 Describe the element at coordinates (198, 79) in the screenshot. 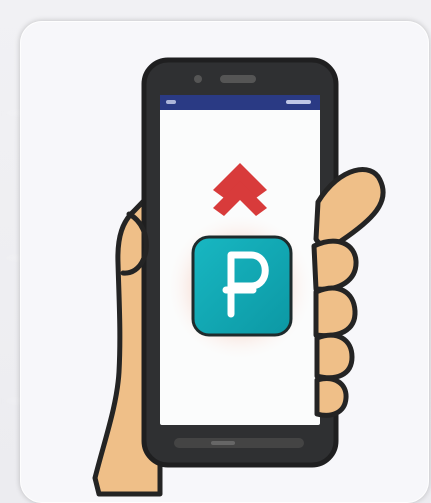

I see `front-camera-icon` at that location.